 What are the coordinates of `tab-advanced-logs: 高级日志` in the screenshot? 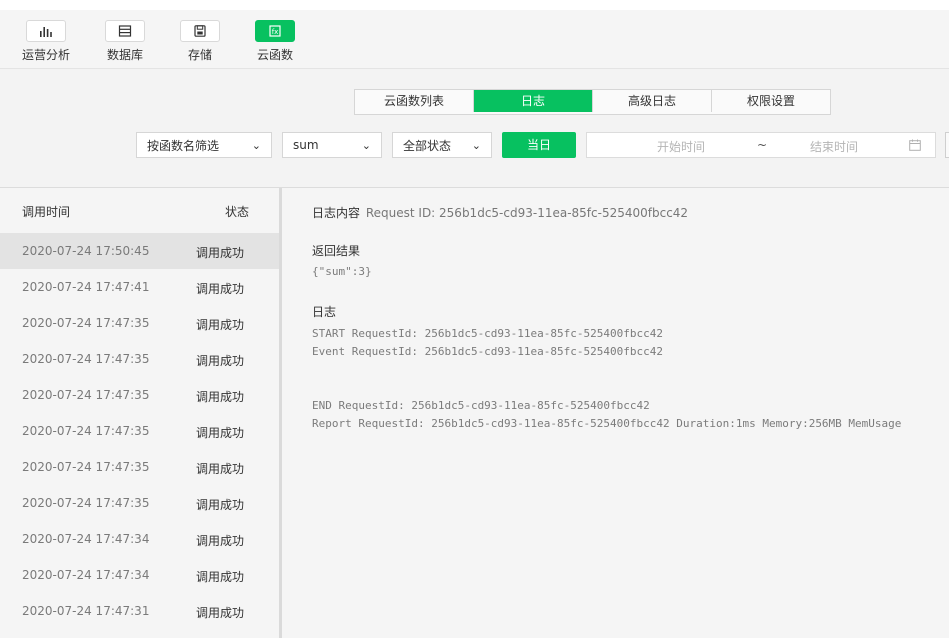 It's located at (652, 101).